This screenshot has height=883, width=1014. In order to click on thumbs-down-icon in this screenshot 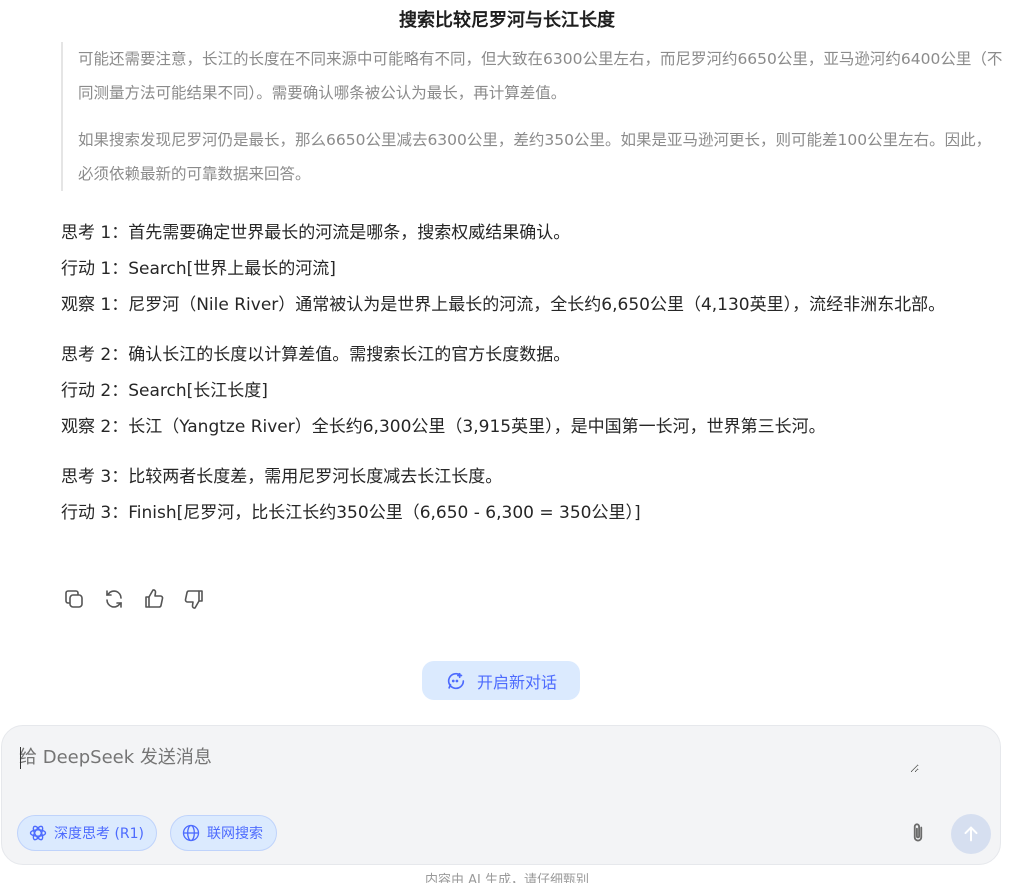, I will do `click(193, 599)`.